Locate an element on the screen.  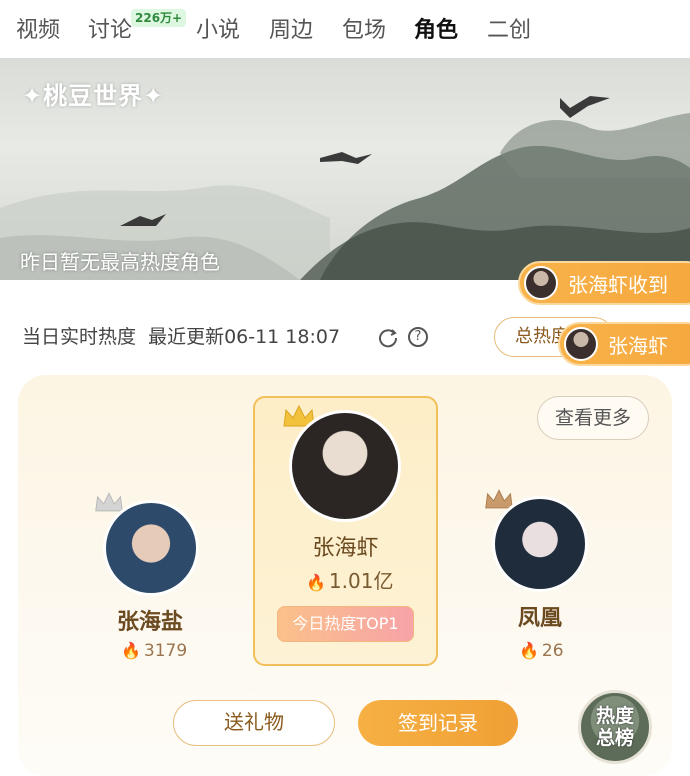
first-heat-value: 1.01亿 is located at coordinates (361, 581).